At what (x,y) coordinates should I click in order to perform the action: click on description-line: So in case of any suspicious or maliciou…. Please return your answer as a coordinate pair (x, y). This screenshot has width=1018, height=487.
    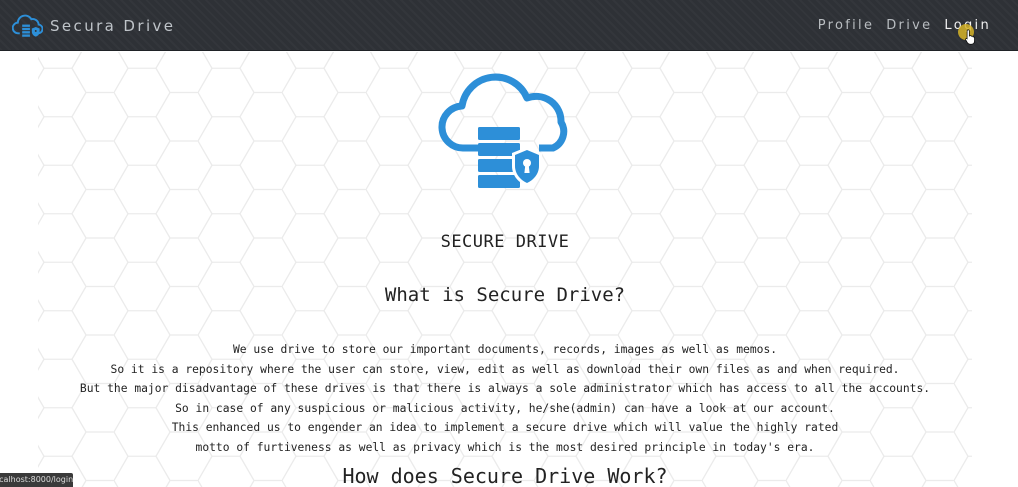
    Looking at the image, I should click on (505, 408).